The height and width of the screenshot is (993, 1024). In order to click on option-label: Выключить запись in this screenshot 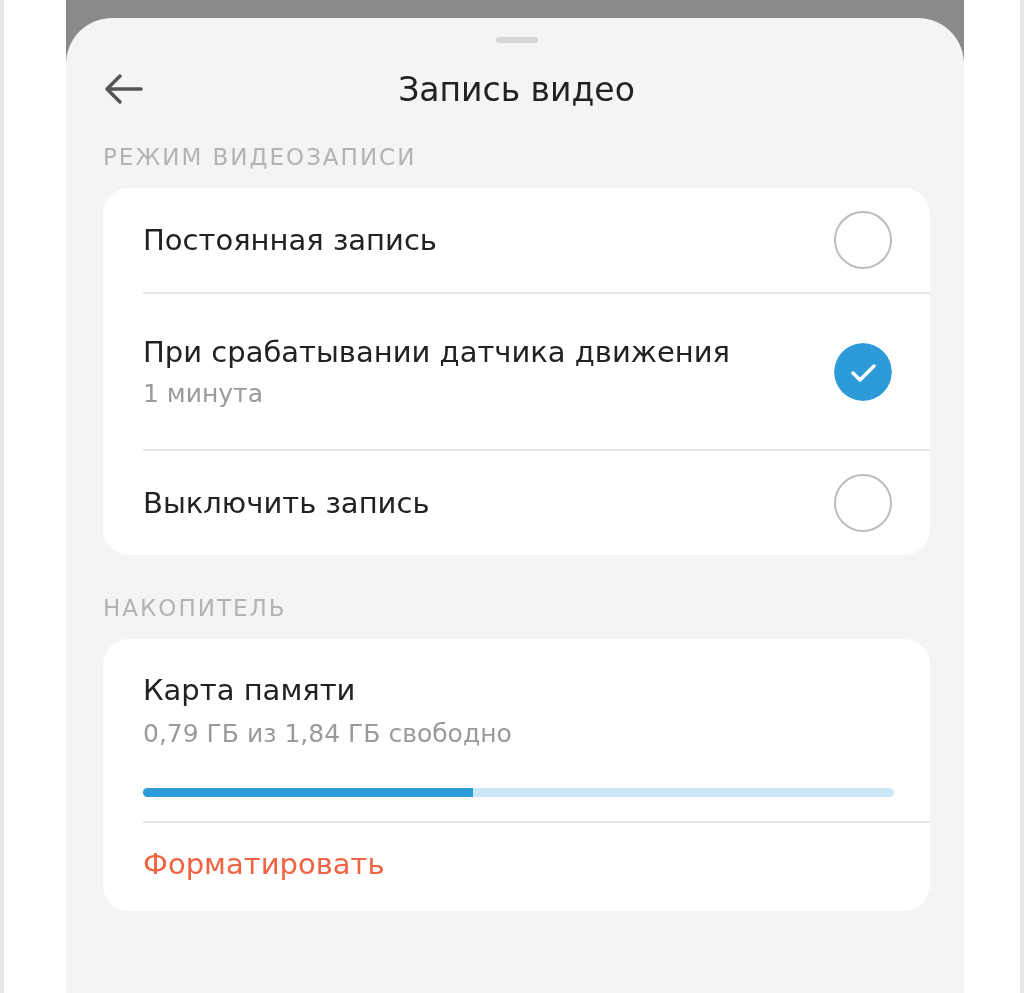, I will do `click(488, 503)`.